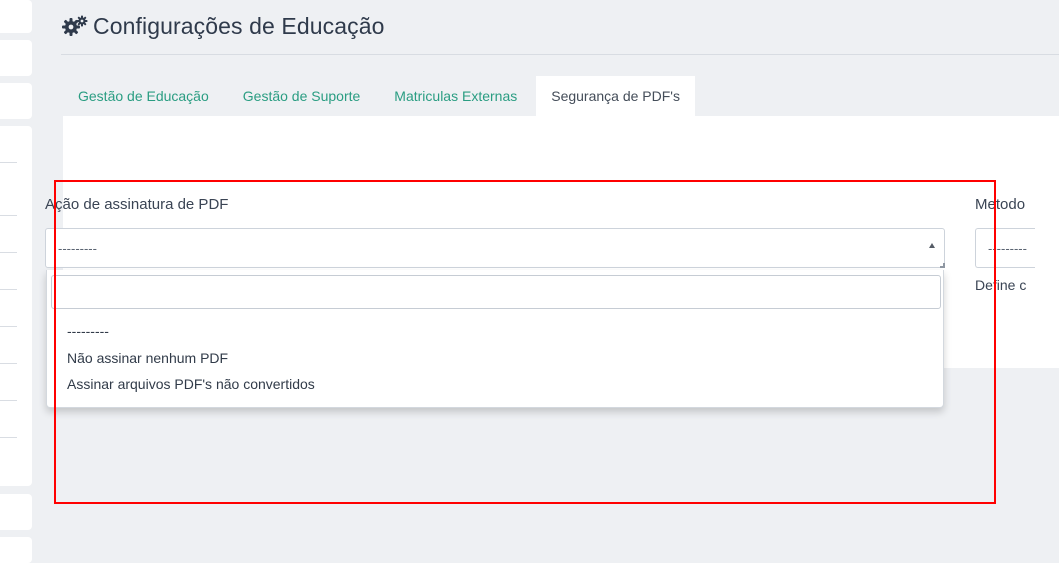 Image resolution: width=1059 pixels, height=563 pixels. Describe the element at coordinates (1000, 204) in the screenshot. I see `method-label: Metodo` at that location.